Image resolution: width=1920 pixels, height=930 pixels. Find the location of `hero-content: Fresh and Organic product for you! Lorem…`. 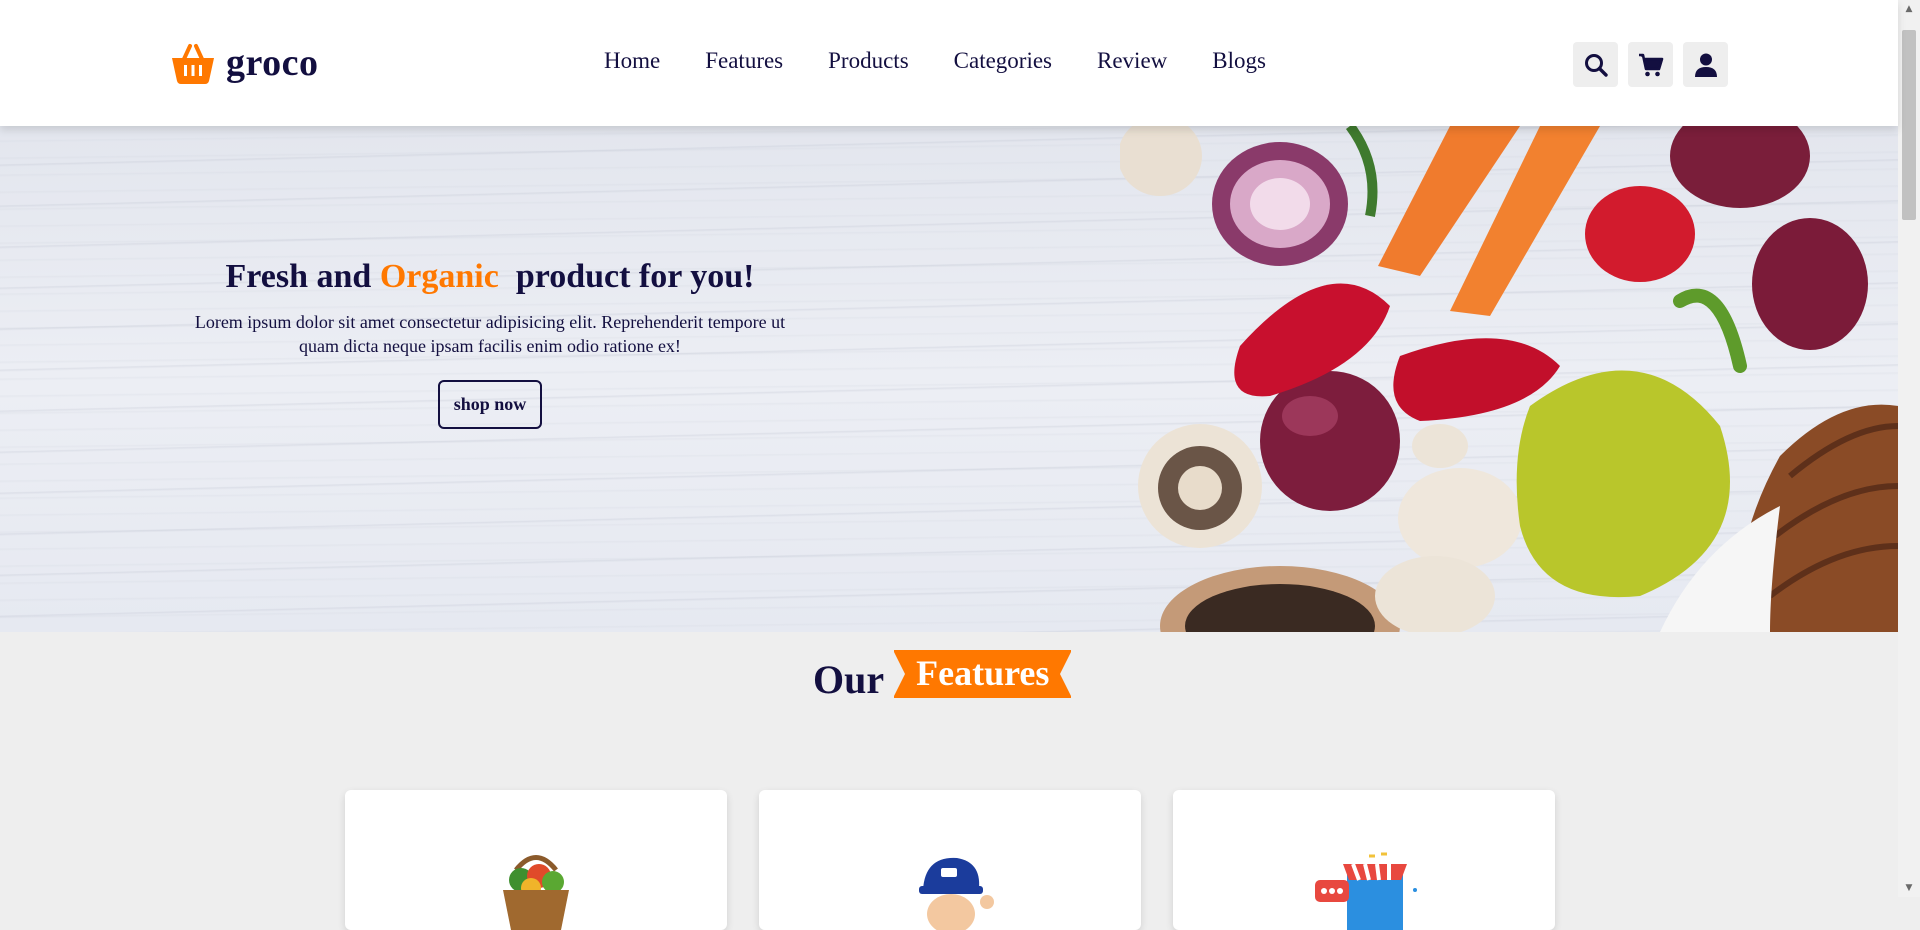

hero-content: Fresh and Organic product for you! Lorem… is located at coordinates (490, 343).